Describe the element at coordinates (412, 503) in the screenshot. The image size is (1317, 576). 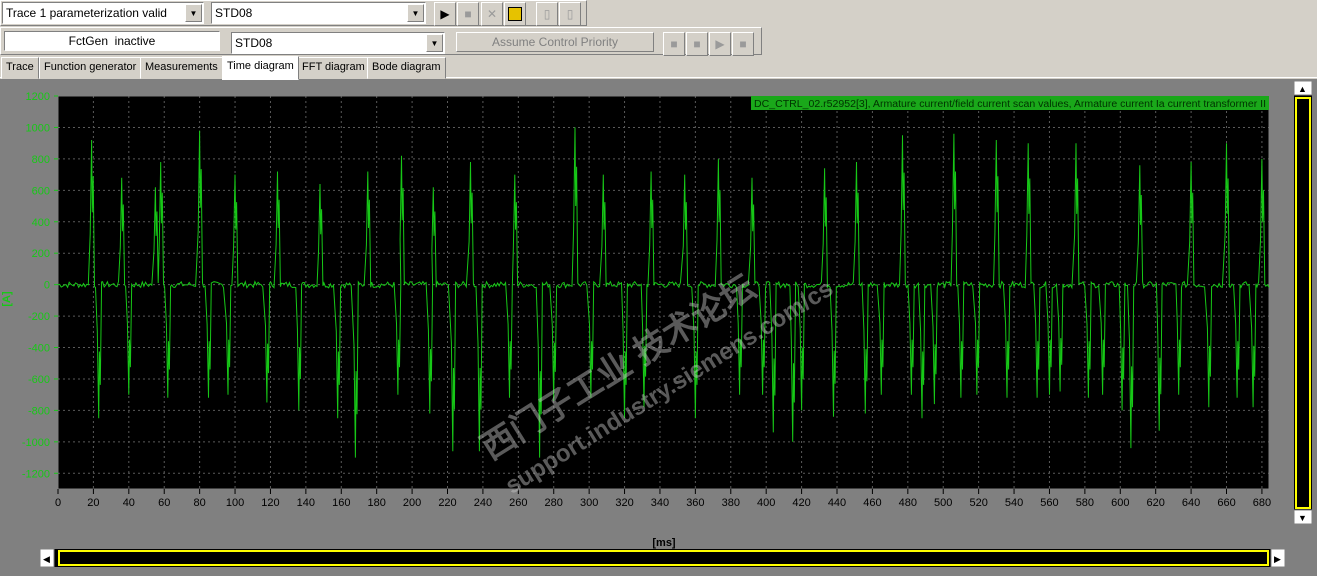
I see `x-tick-label: 200` at that location.